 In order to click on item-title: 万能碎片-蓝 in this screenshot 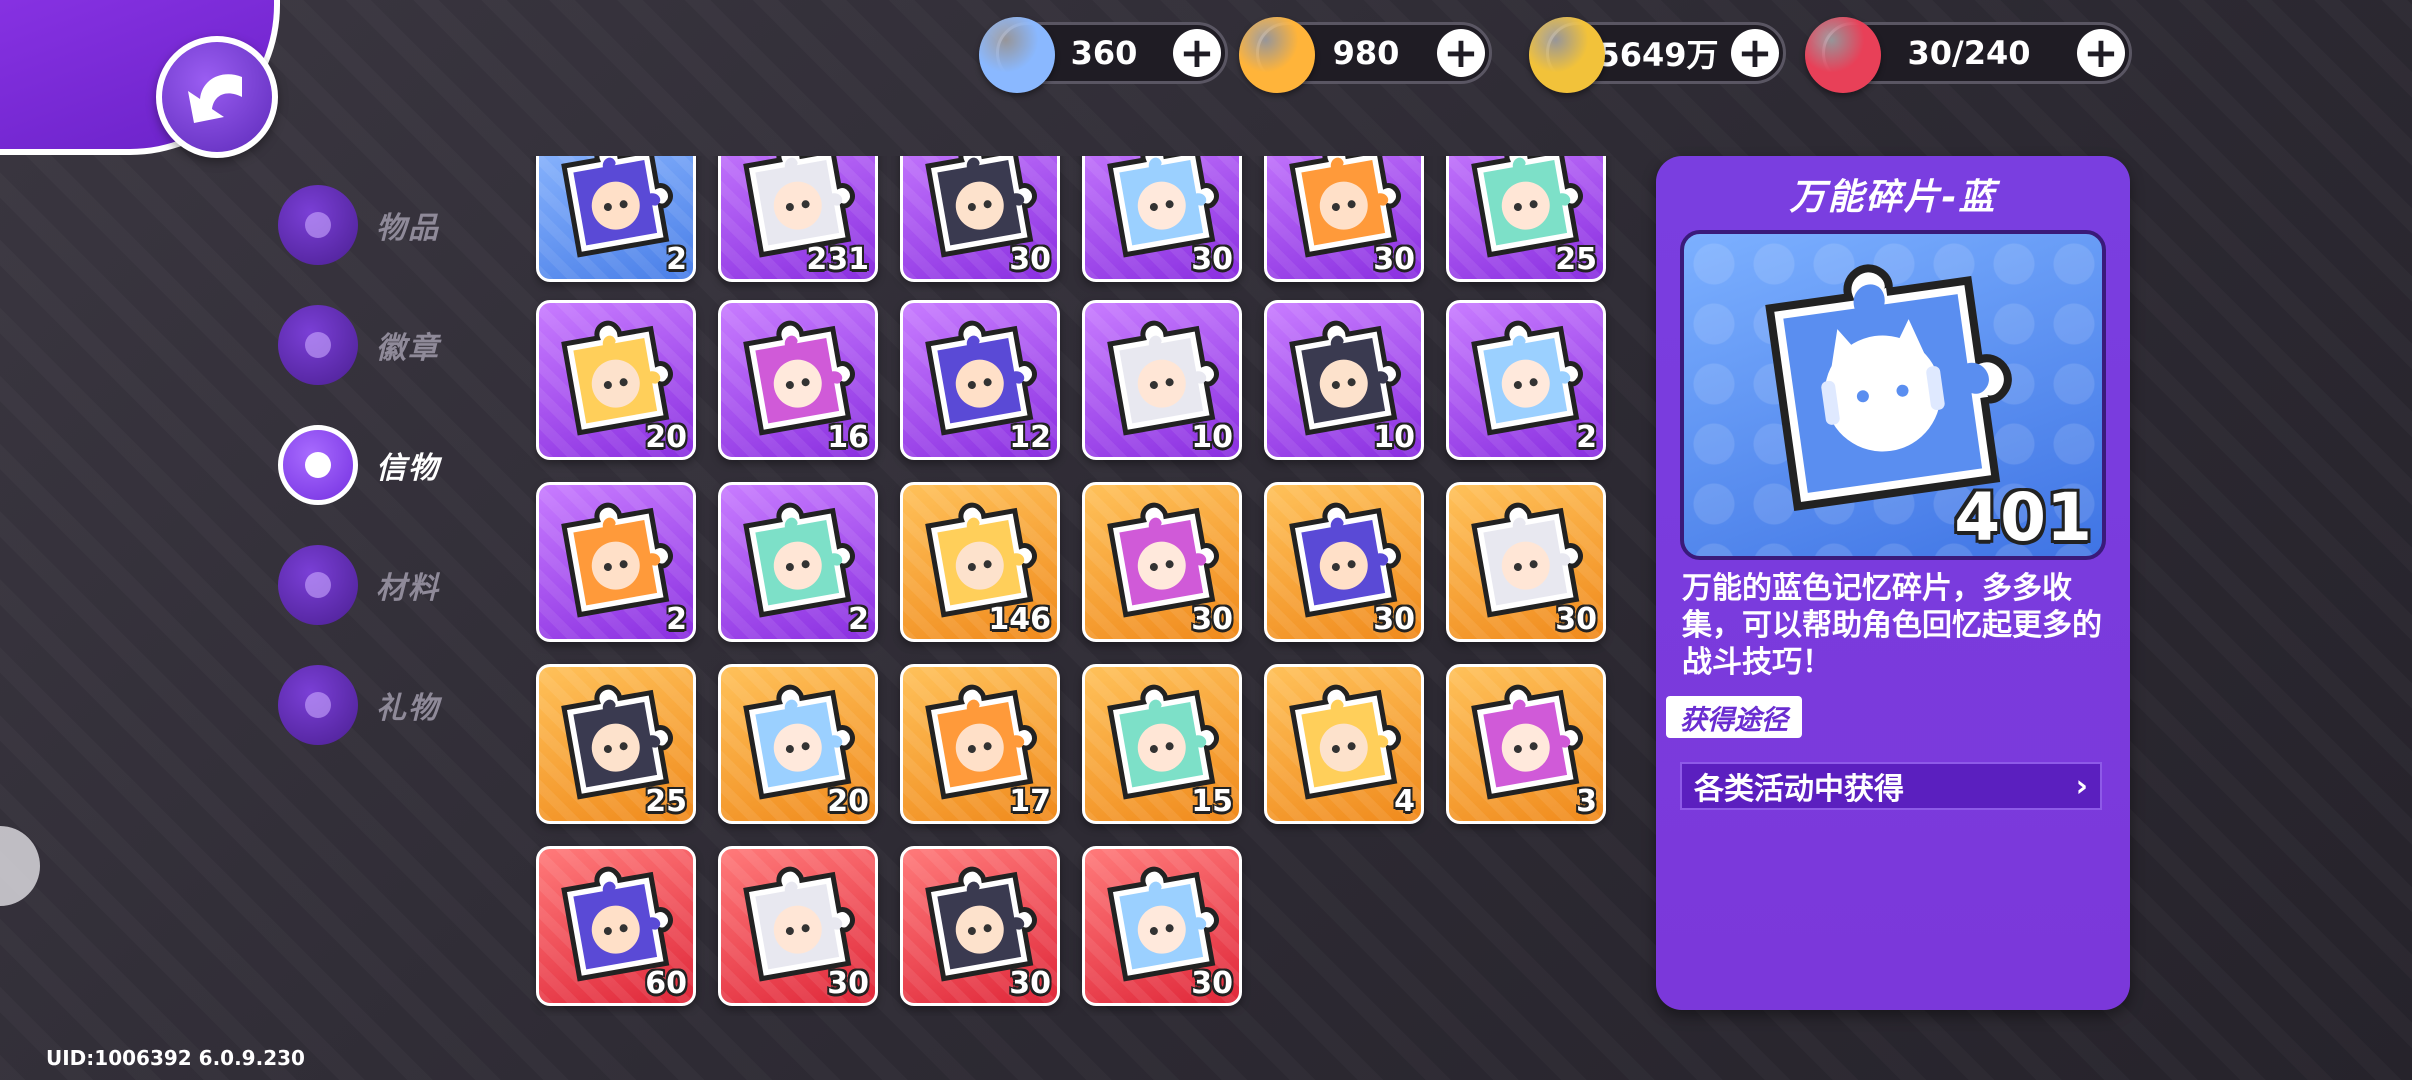, I will do `click(1893, 197)`.